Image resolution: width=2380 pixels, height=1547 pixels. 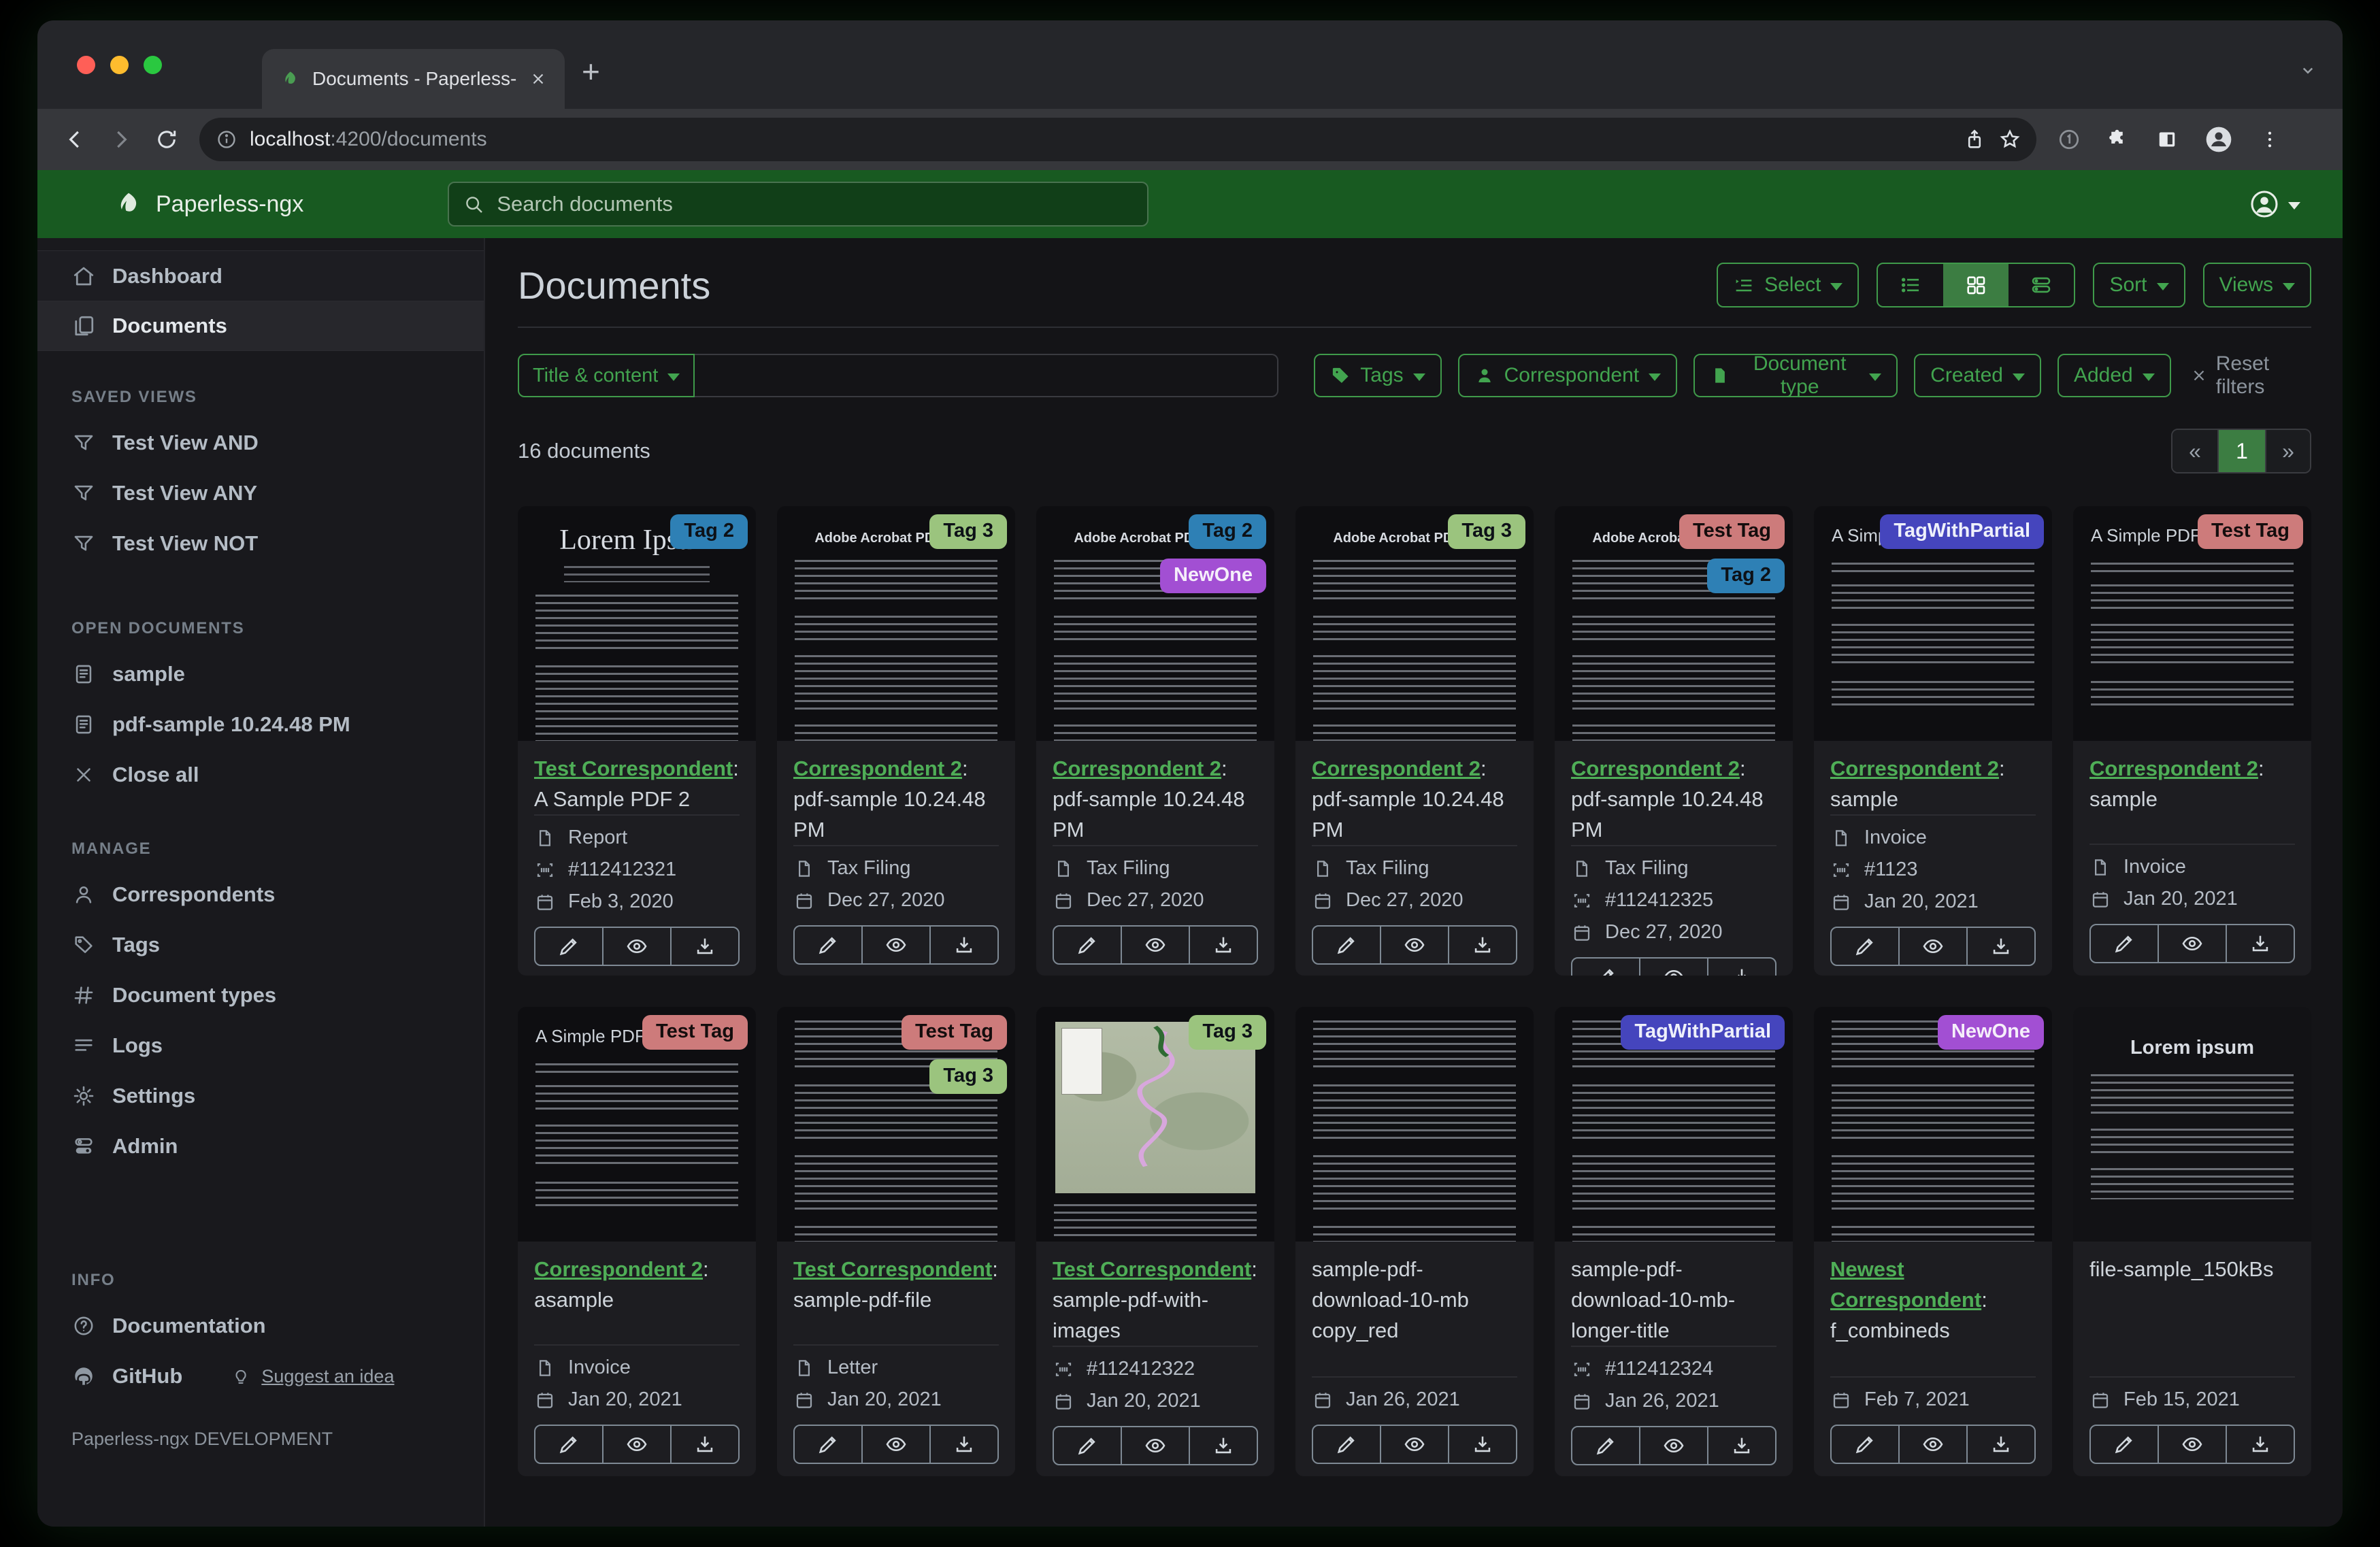 What do you see at coordinates (1974, 140) in the screenshot?
I see `share-icon` at bounding box center [1974, 140].